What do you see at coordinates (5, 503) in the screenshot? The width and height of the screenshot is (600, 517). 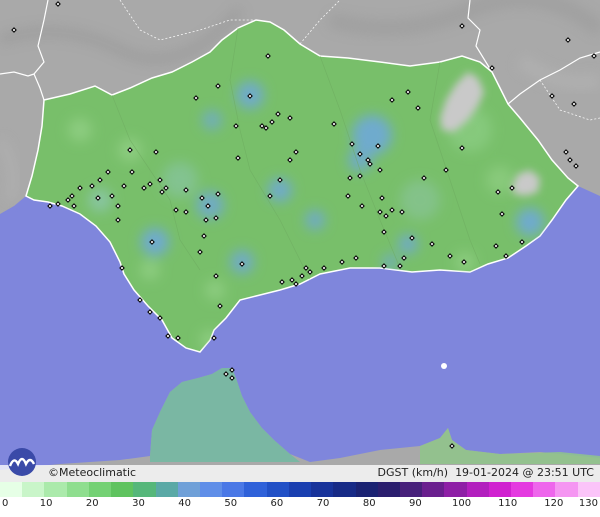 I see `legend-tick-label: 0` at bounding box center [5, 503].